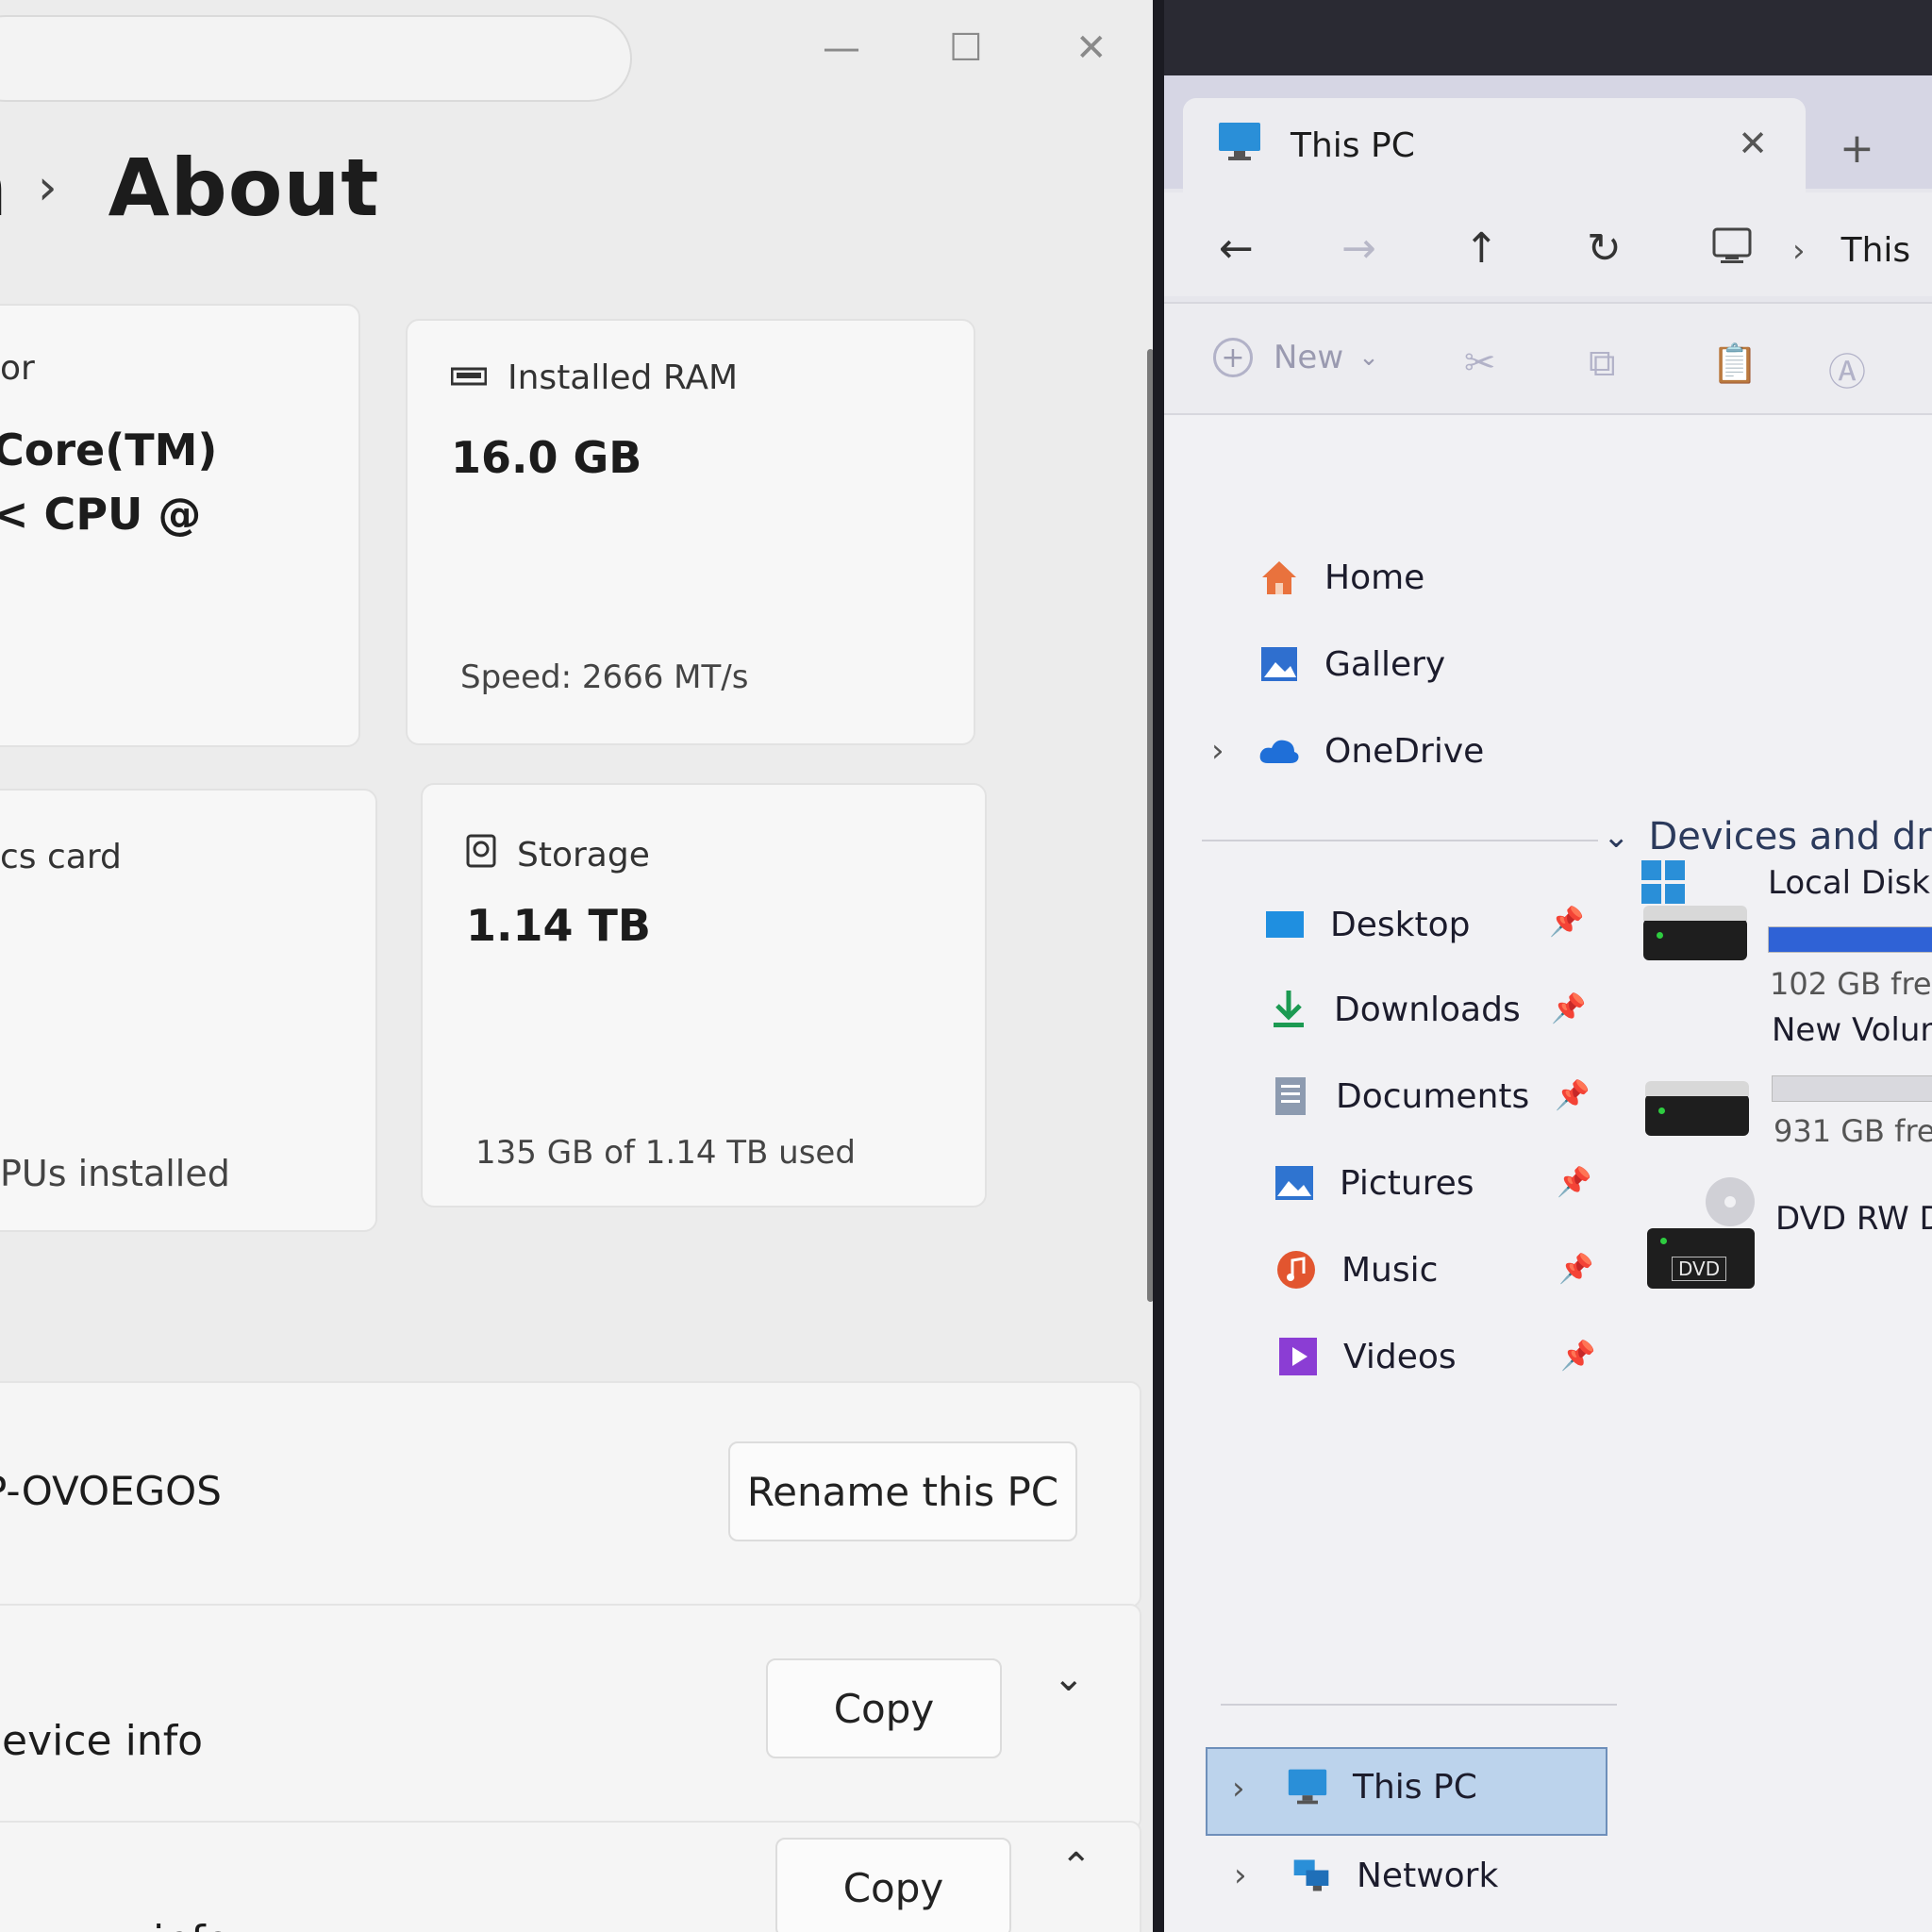  Describe the element at coordinates (1368, 358) in the screenshot. I see `new-dropdown-chevron-icon: ⌄` at that location.